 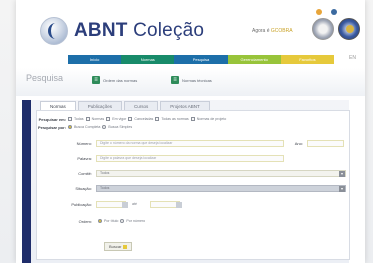 I want to click on nav-item-4: Favoritos, so click(x=307, y=59).